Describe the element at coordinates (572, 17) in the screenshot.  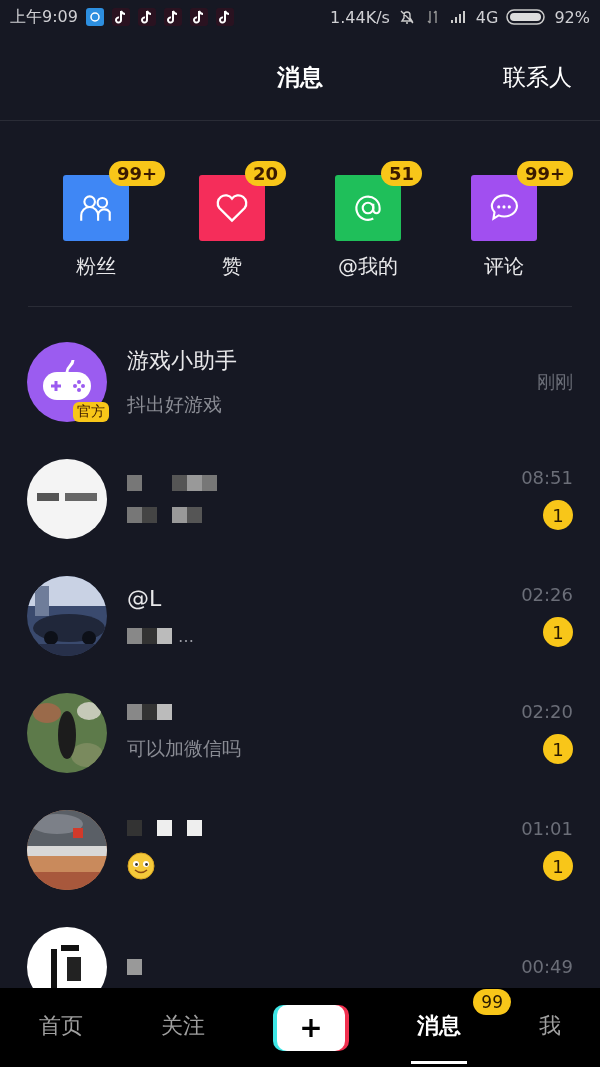
I see `battery-percent: 92%` at that location.